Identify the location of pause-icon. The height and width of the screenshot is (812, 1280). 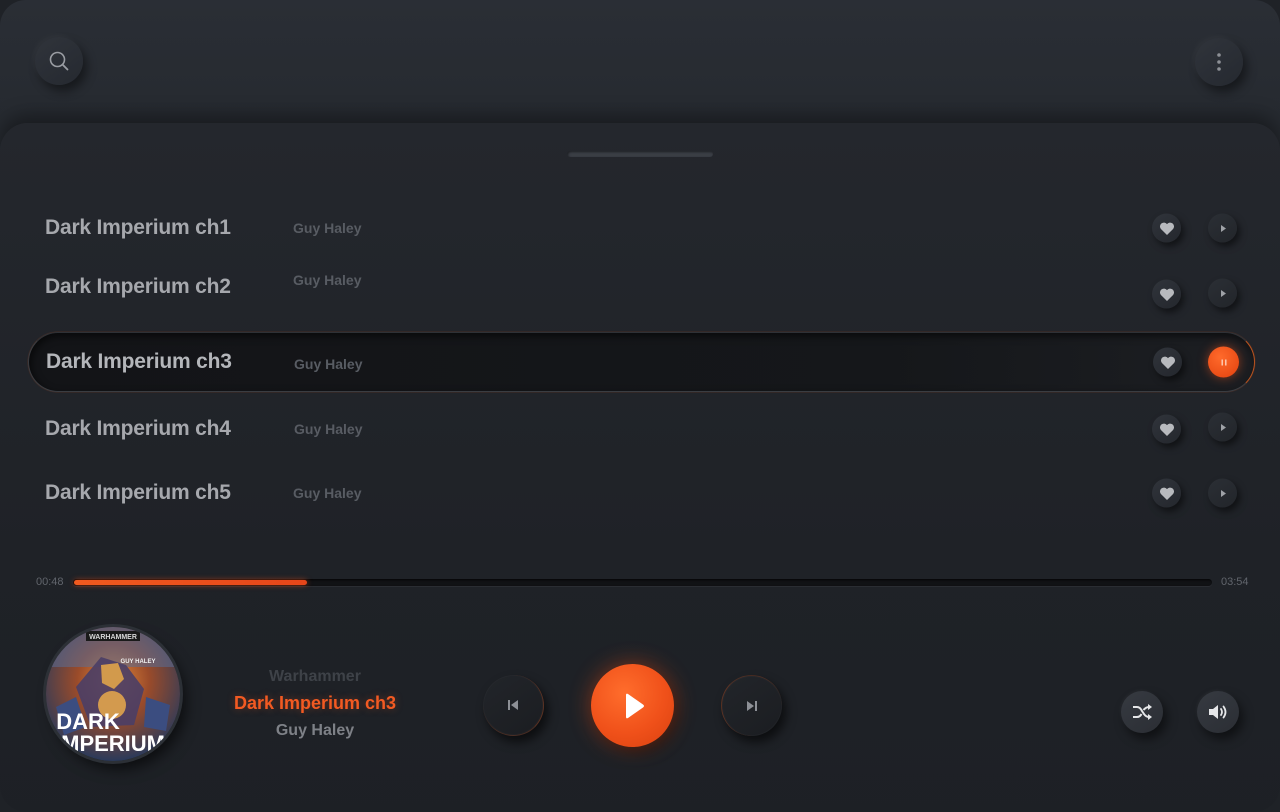
(1223, 362).